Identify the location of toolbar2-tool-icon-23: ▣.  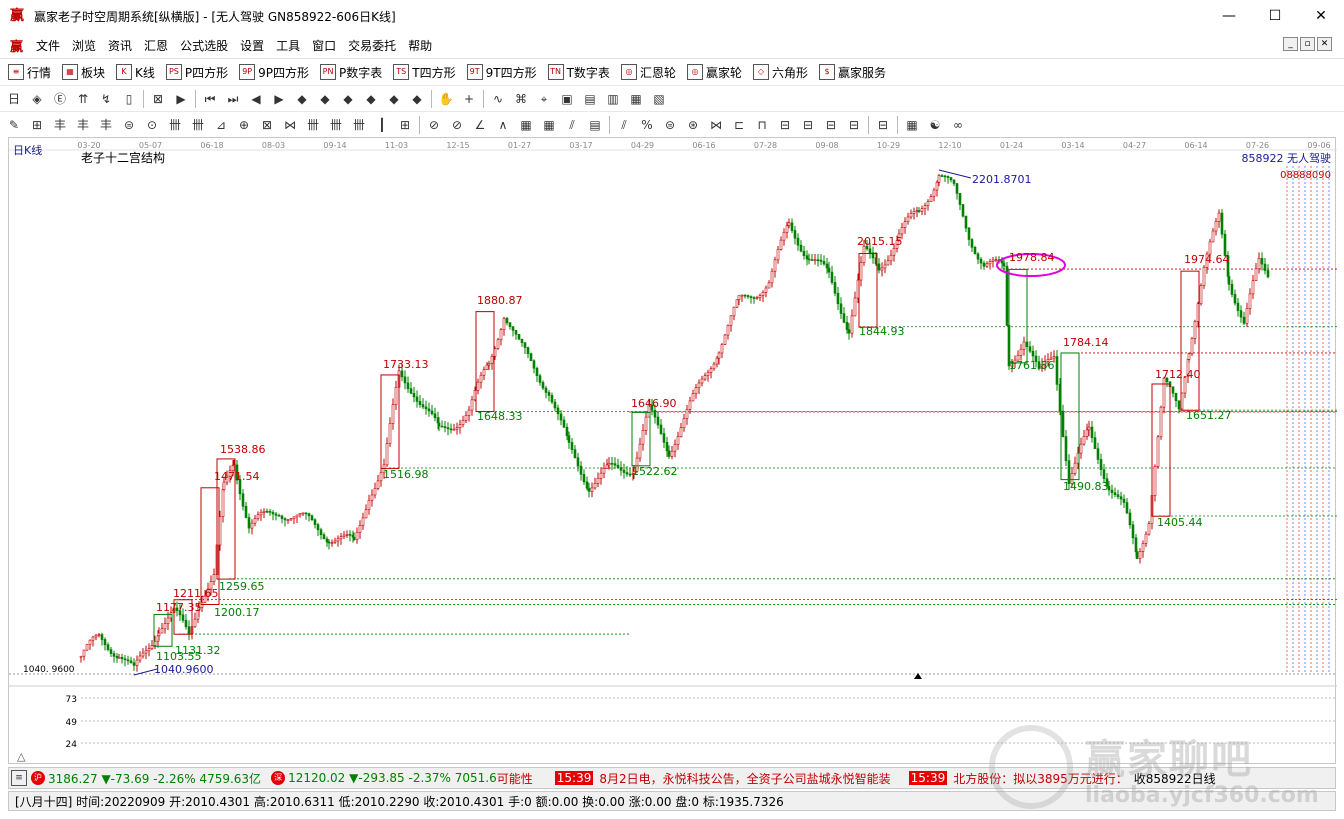
(567, 99).